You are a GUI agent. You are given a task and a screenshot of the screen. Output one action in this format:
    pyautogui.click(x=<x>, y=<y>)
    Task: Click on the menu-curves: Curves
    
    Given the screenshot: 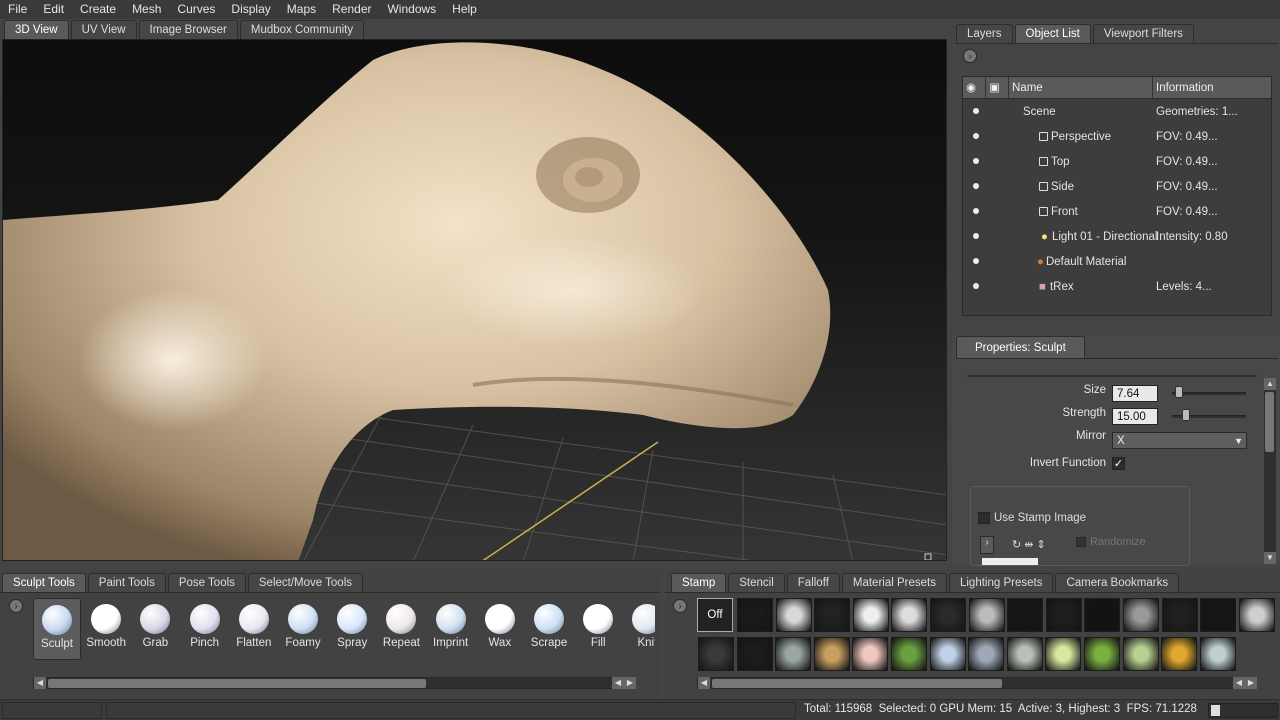 What is the action you would take?
    pyautogui.click(x=196, y=9)
    